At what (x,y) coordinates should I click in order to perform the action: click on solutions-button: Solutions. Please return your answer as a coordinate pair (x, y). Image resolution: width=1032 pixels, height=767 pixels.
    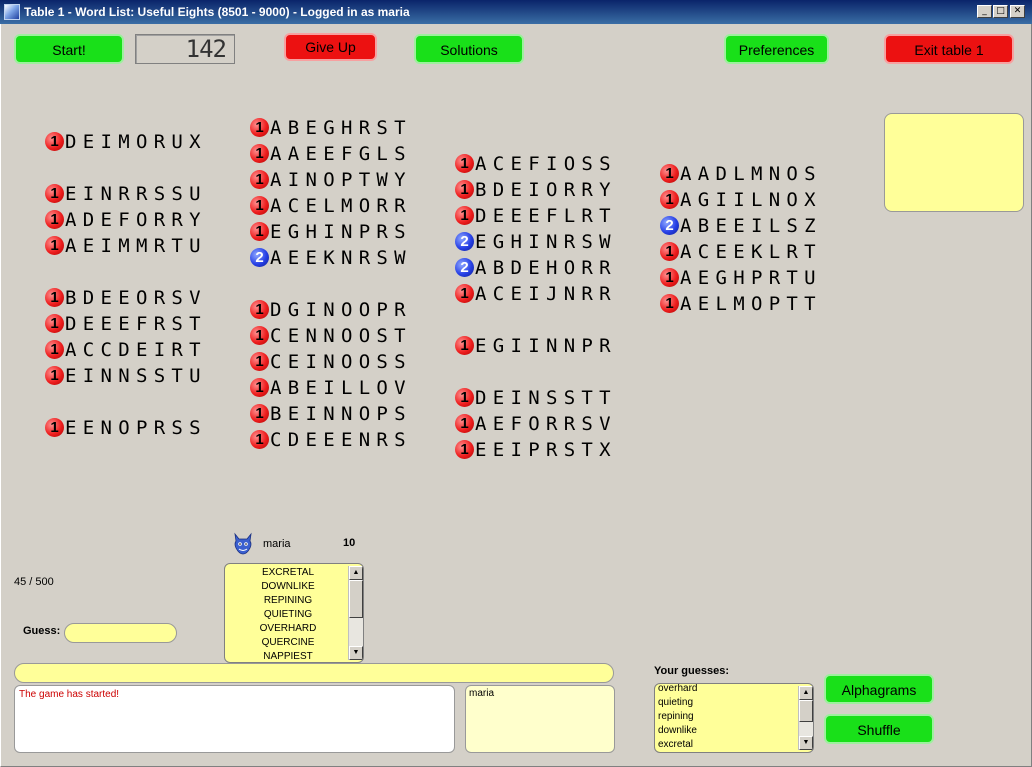
    Looking at the image, I should click on (469, 49).